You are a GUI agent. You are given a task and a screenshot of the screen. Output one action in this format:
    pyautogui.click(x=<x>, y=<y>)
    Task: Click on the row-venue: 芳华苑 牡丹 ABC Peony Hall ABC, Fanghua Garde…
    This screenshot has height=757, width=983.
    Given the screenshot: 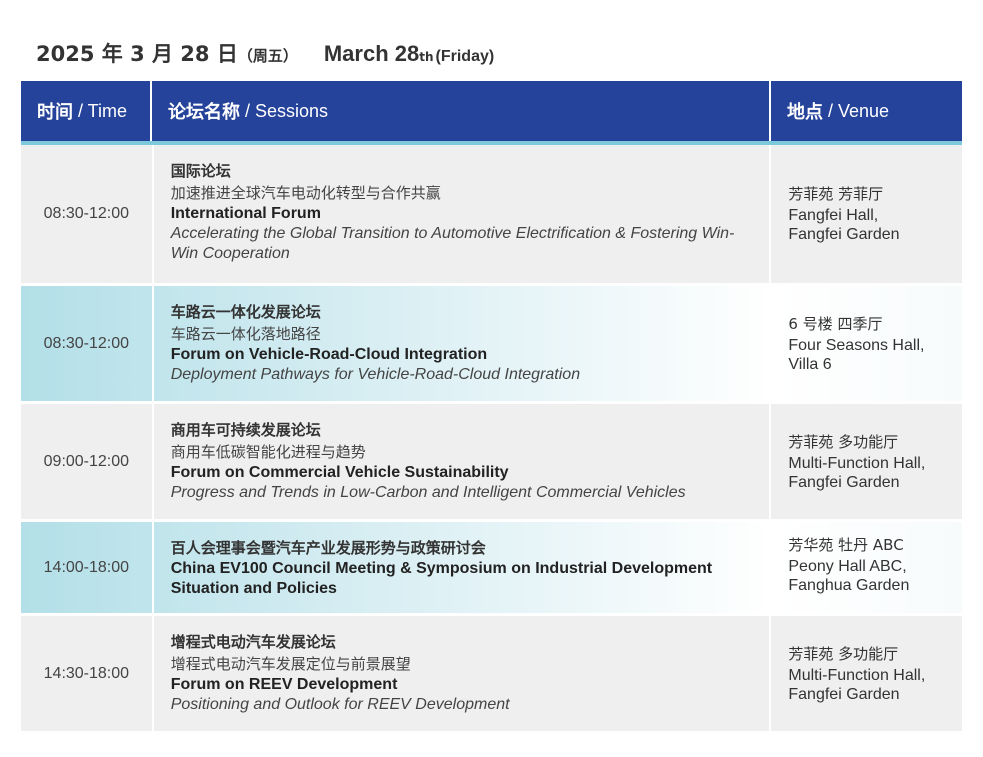 What is the action you would take?
    pyautogui.click(x=866, y=567)
    